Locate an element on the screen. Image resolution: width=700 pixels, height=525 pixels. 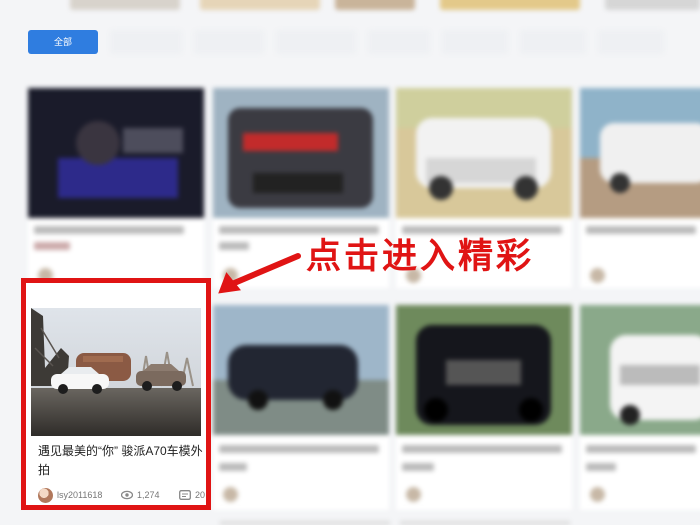
view-count: 1,274 is located at coordinates (148, 495).